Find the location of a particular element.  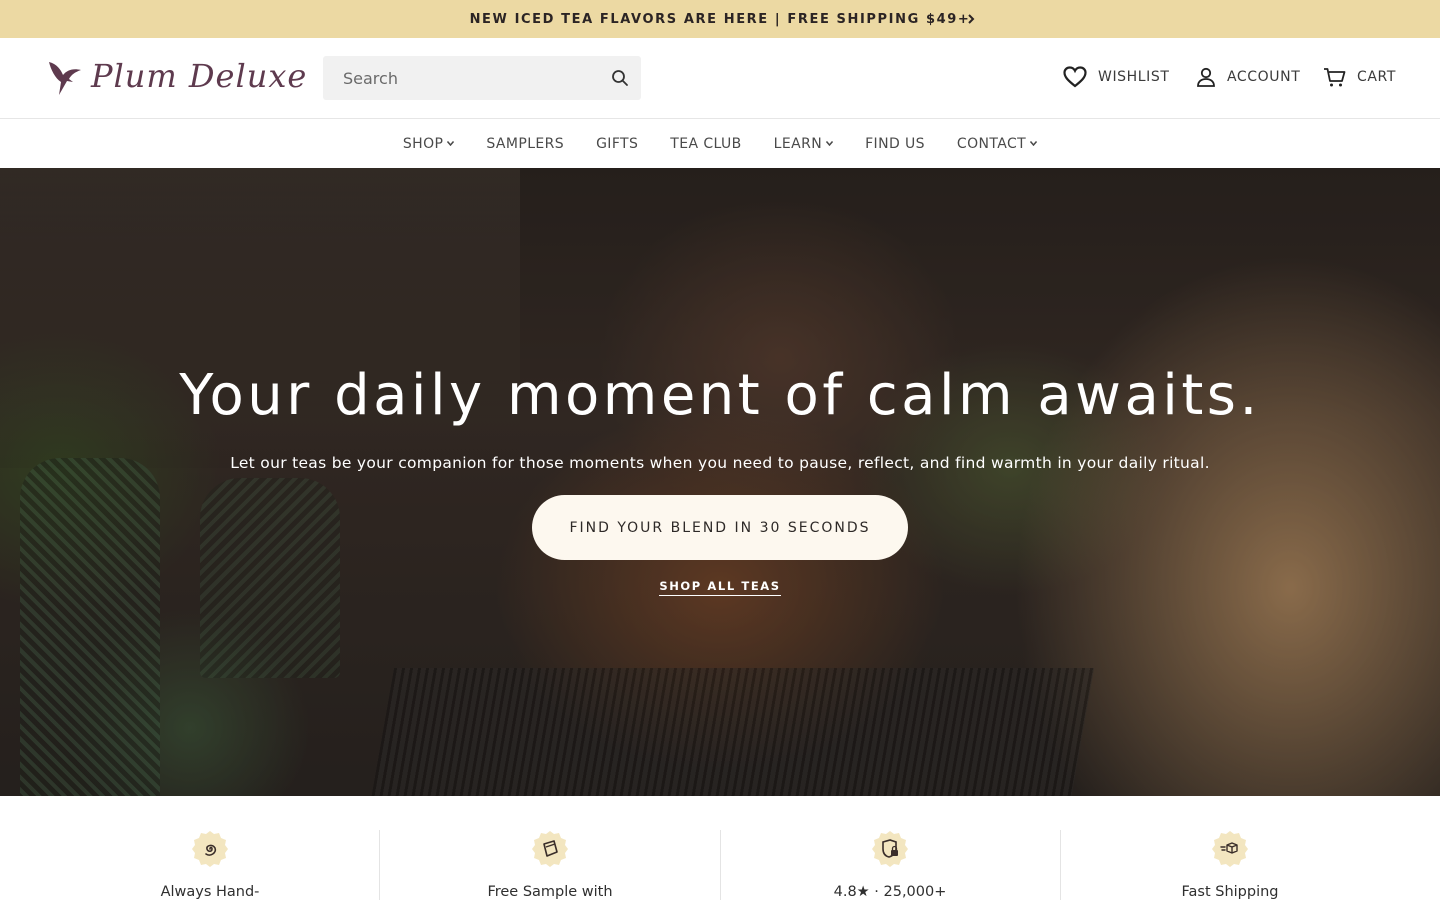

swirl-icon is located at coordinates (210, 849).